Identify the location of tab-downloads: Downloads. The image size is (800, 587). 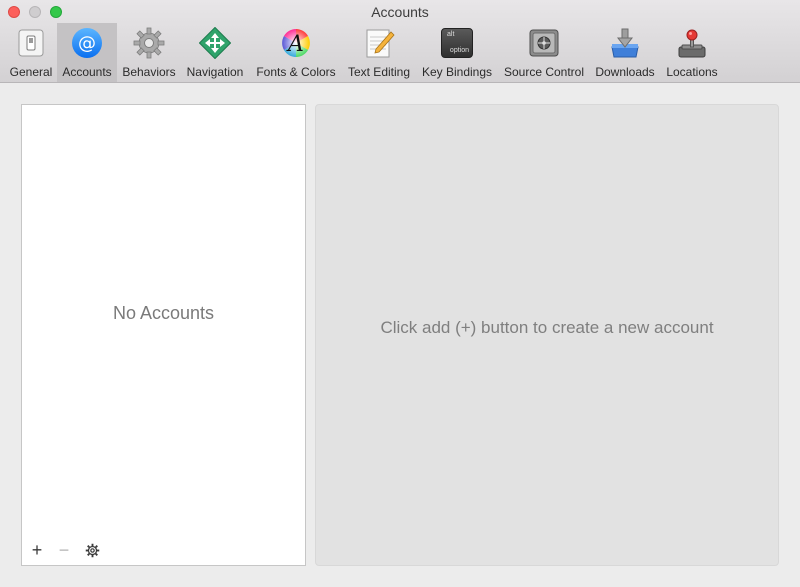
(625, 52).